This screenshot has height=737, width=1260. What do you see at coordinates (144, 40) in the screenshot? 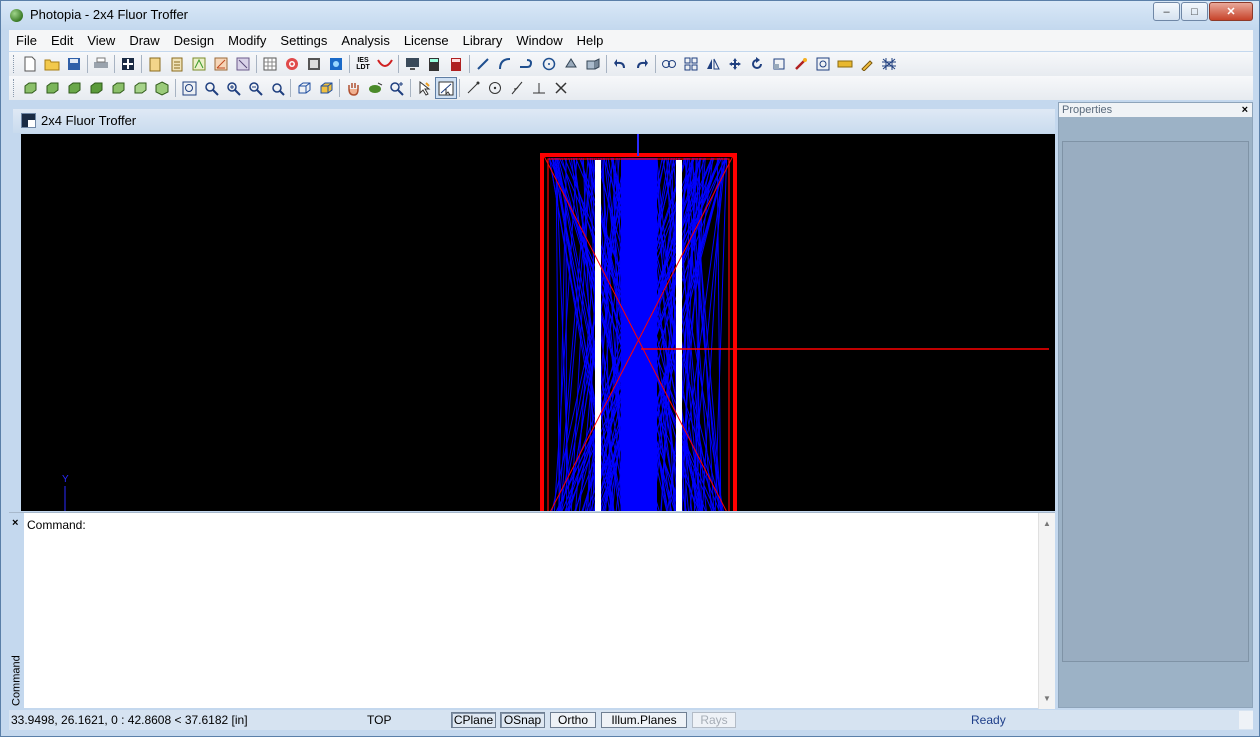
I see `menu-draw: Draw` at bounding box center [144, 40].